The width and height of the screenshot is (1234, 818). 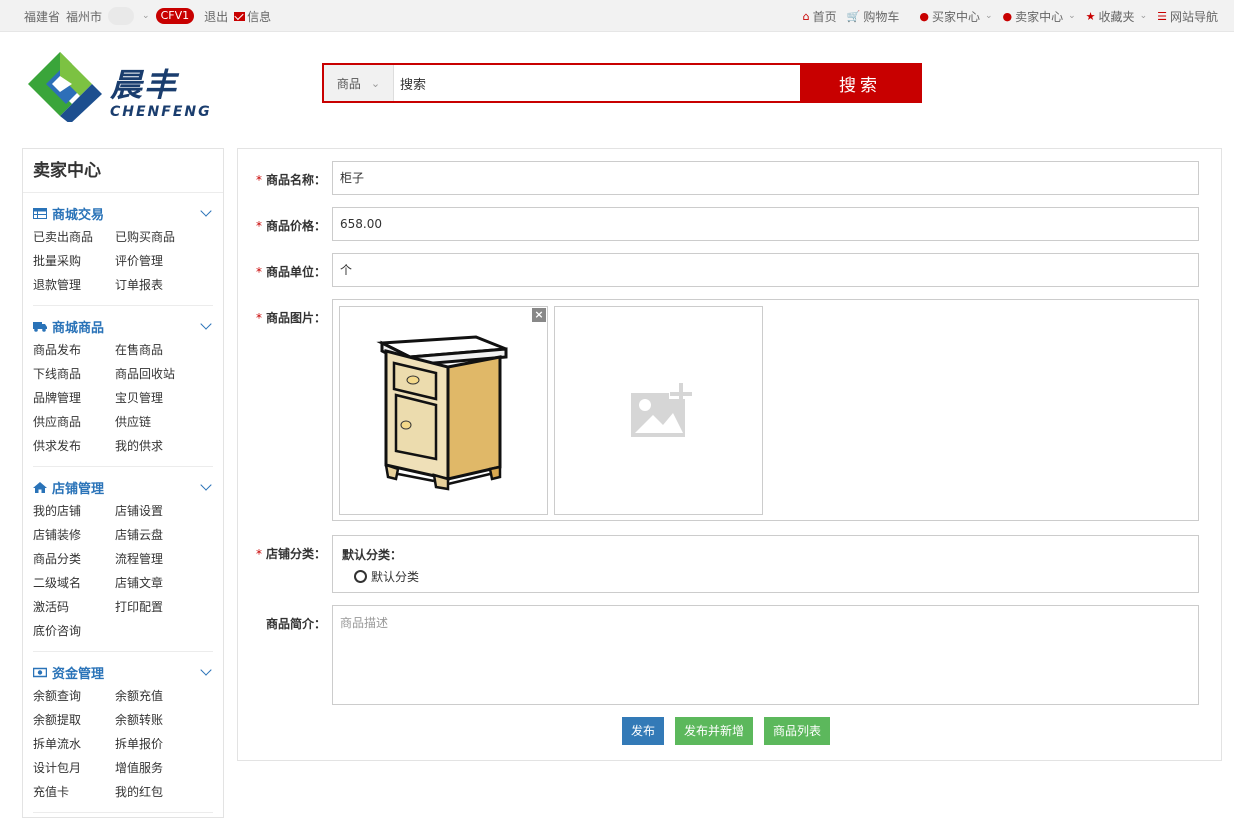 I want to click on nav-buyer-center: ● 买家中心 ⌄, so click(x=955, y=16).